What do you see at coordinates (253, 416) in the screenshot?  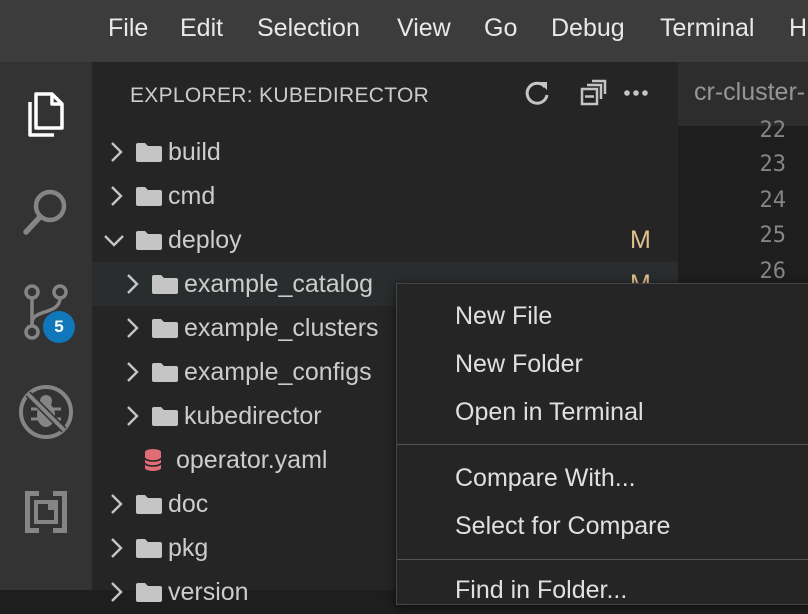 I see `tree-item-label: kubedirector` at bounding box center [253, 416].